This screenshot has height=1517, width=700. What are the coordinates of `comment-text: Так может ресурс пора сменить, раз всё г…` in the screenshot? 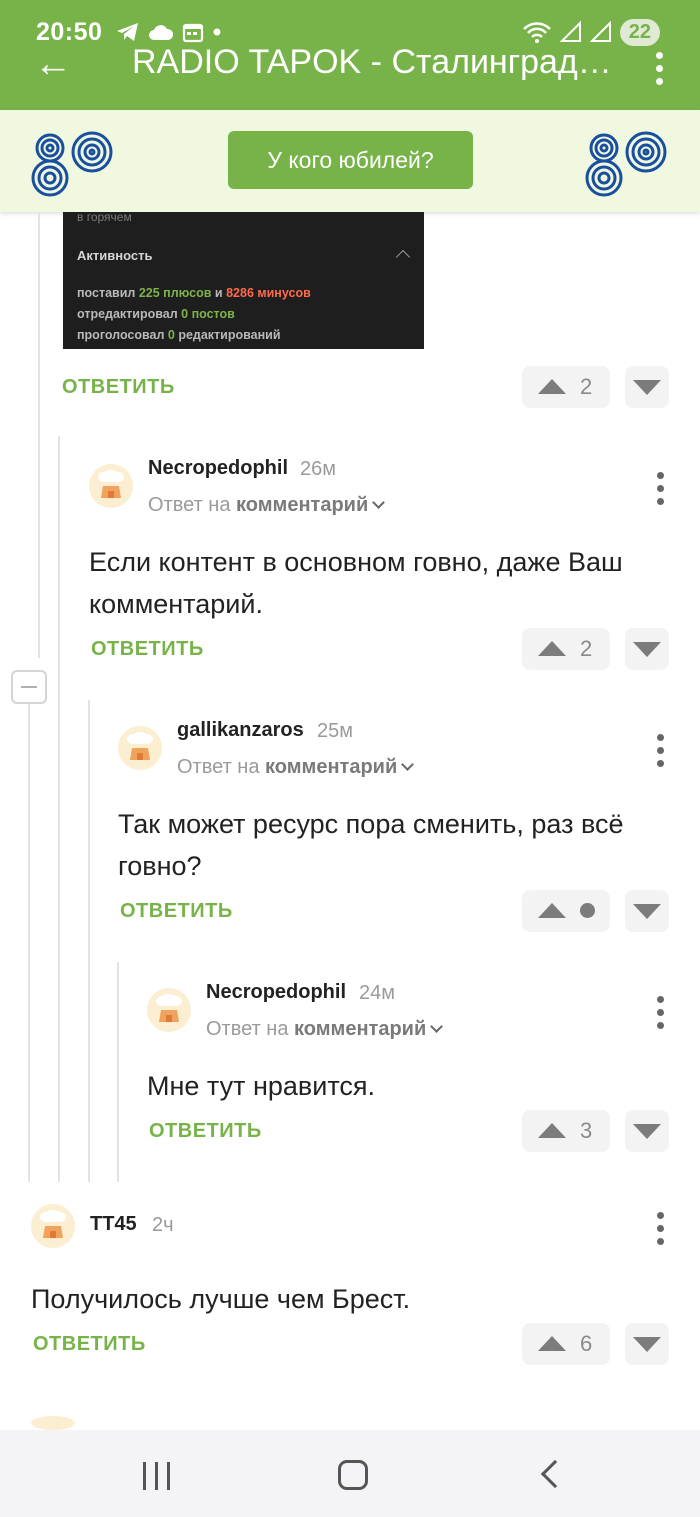 It's located at (371, 845).